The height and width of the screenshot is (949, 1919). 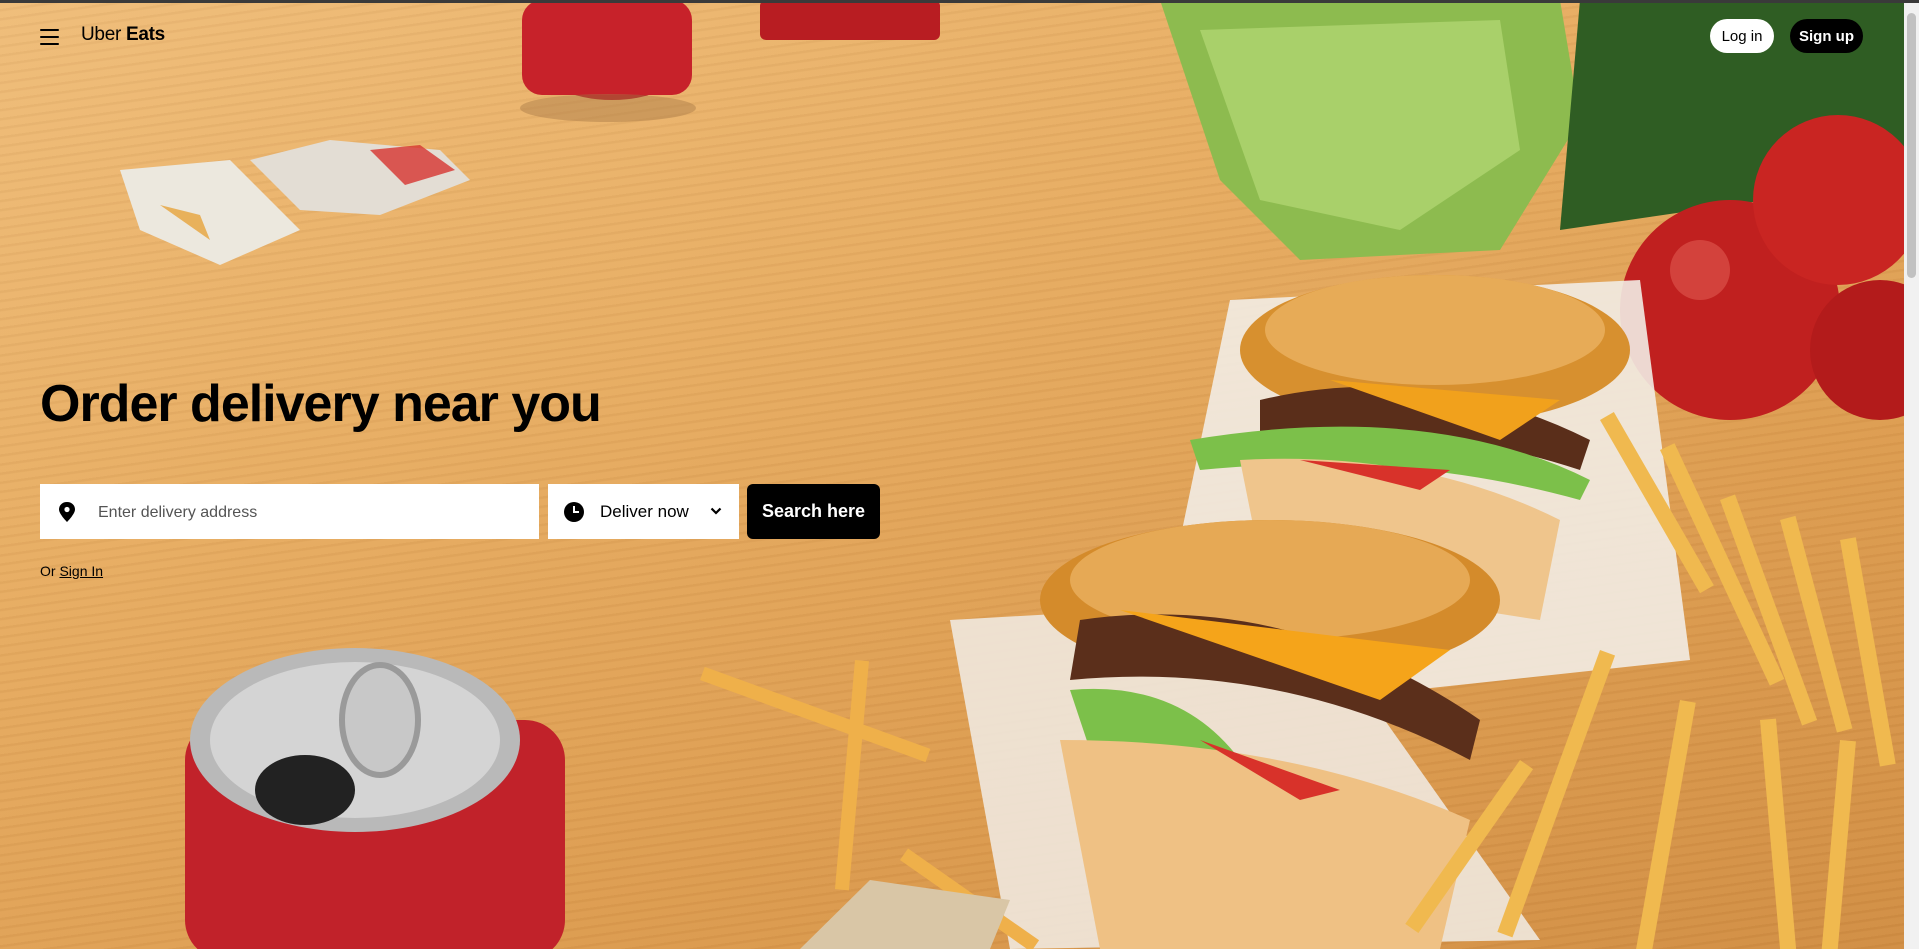 I want to click on page-title: Order delivery near you, so click(x=321, y=404).